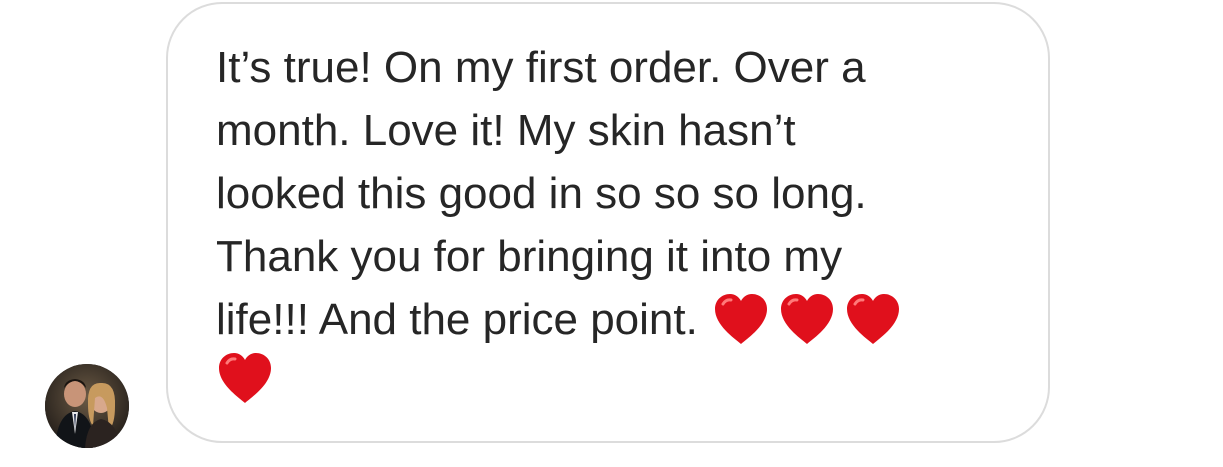 Image resolution: width=1223 pixels, height=467 pixels. I want to click on message-line-hearts, so click(616, 384).